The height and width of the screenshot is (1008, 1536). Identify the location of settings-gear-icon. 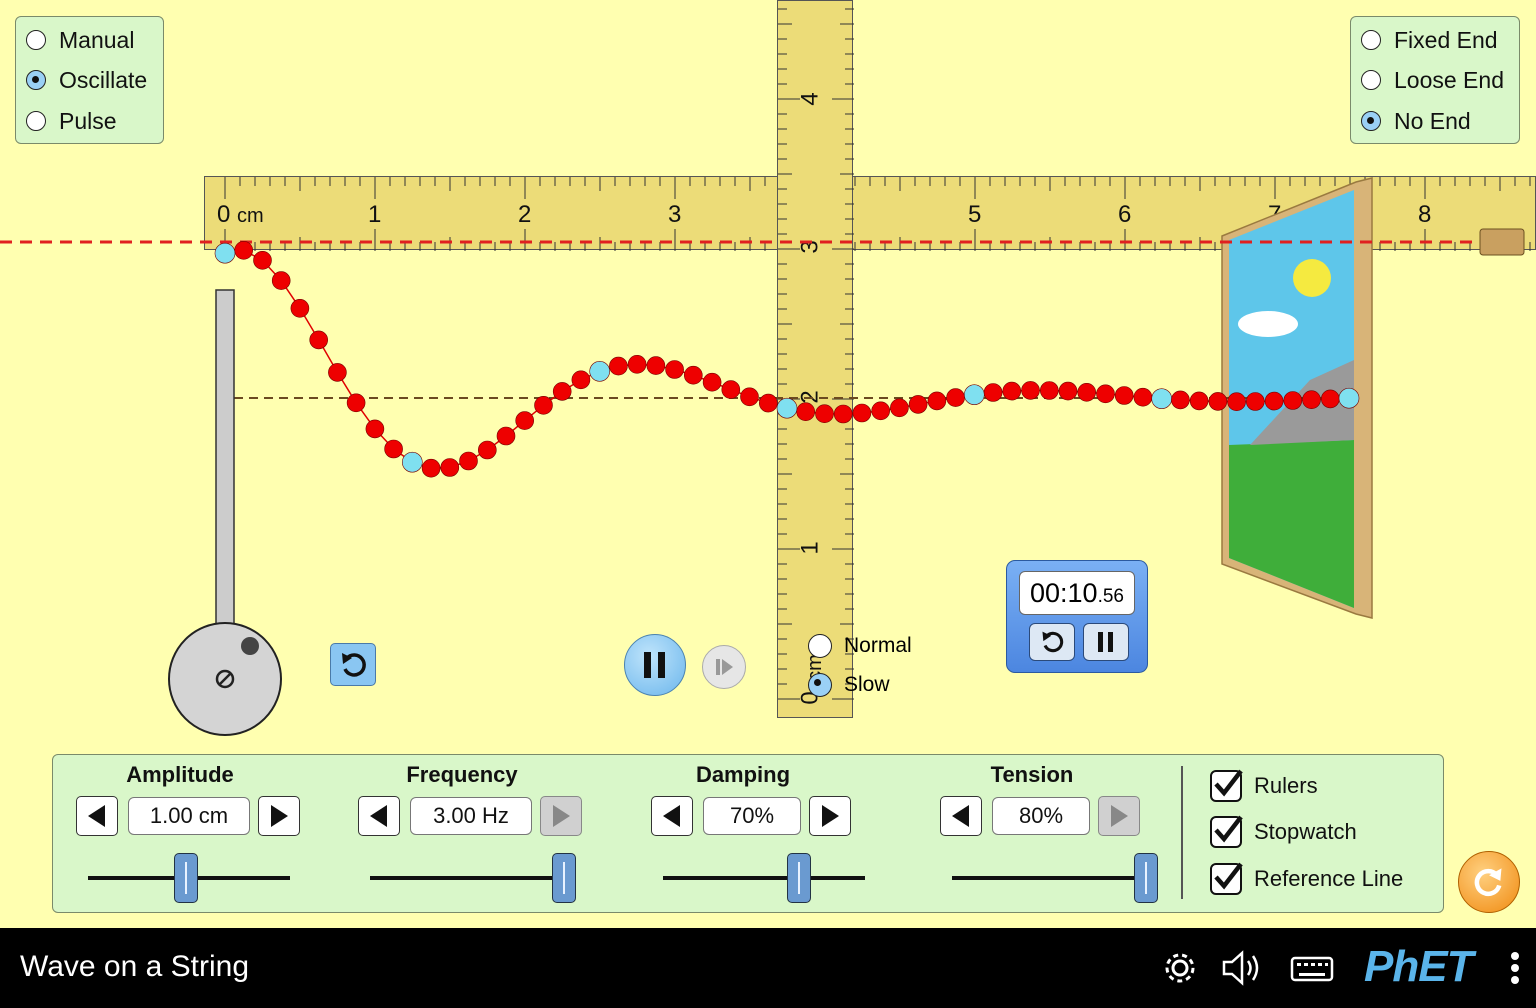
(1180, 968).